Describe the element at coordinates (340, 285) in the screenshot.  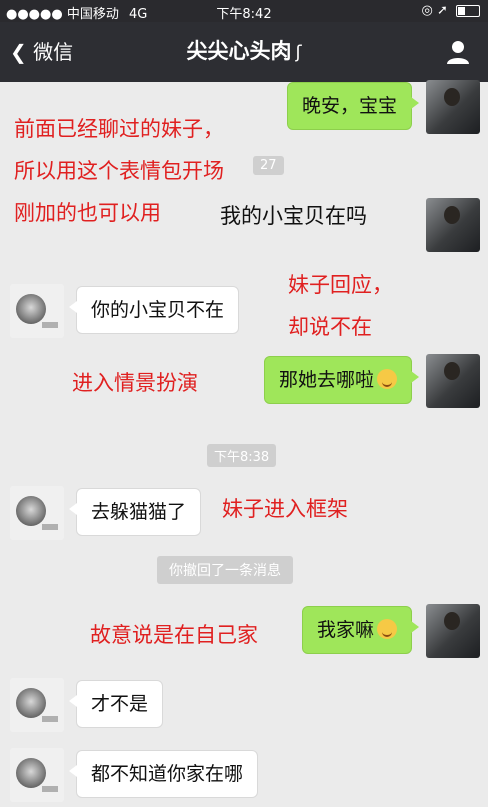
I see `annotation: 妹子回应，` at that location.